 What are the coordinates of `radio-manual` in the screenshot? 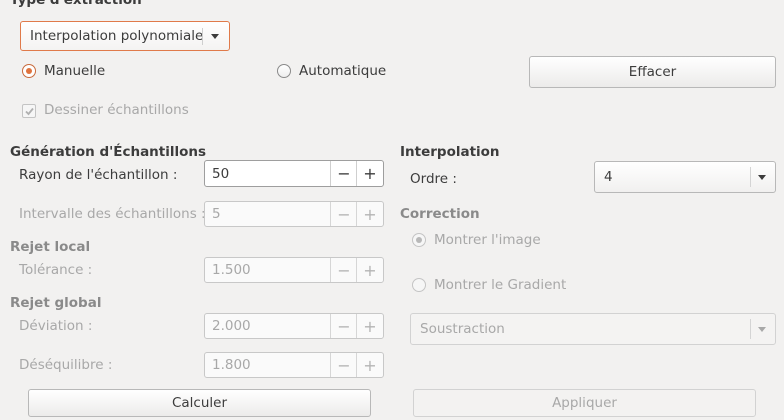 It's located at (29, 71).